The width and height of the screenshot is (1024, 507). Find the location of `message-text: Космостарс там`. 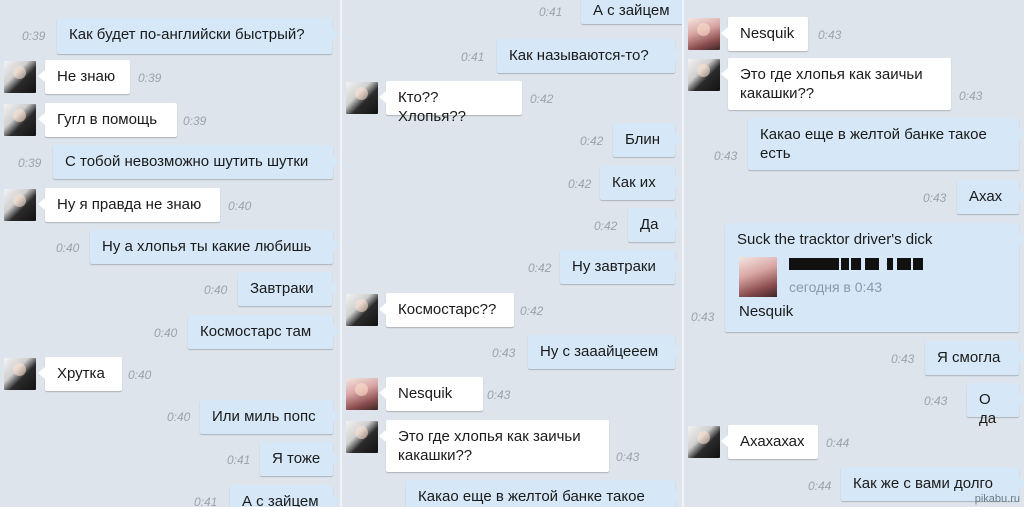

message-text: Космостарс там is located at coordinates (256, 331).